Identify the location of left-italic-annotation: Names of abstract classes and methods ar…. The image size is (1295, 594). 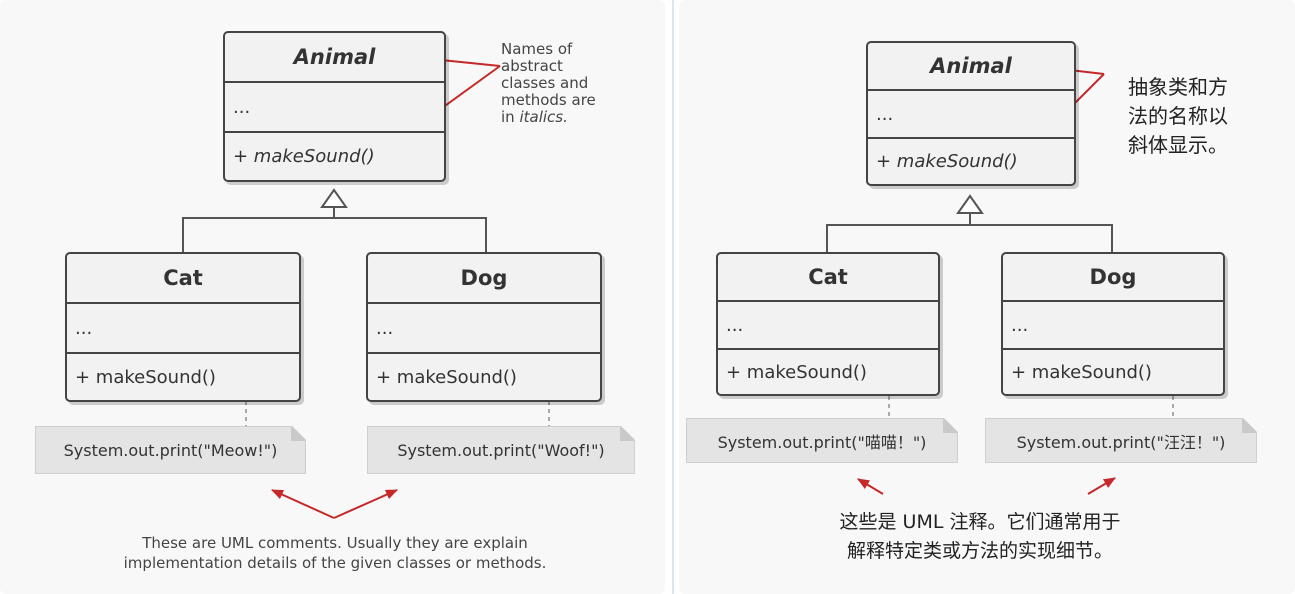
(571, 83).